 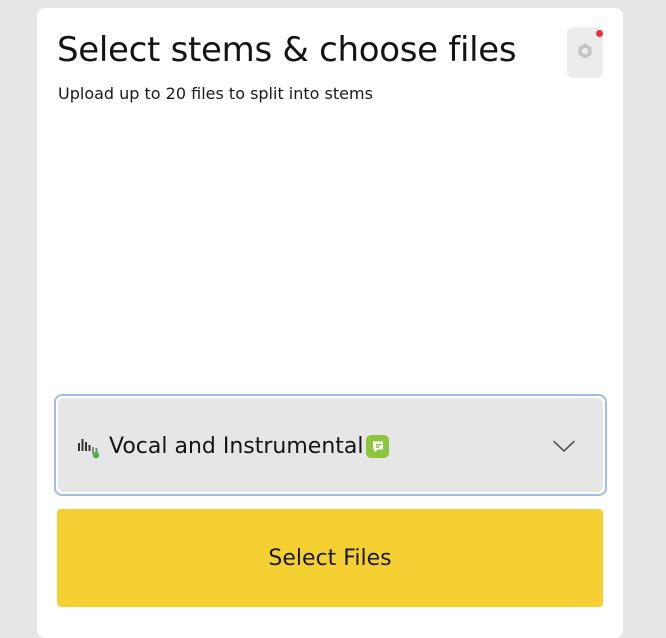 What do you see at coordinates (287, 50) in the screenshot?
I see `page-title: Select stems & choose files` at bounding box center [287, 50].